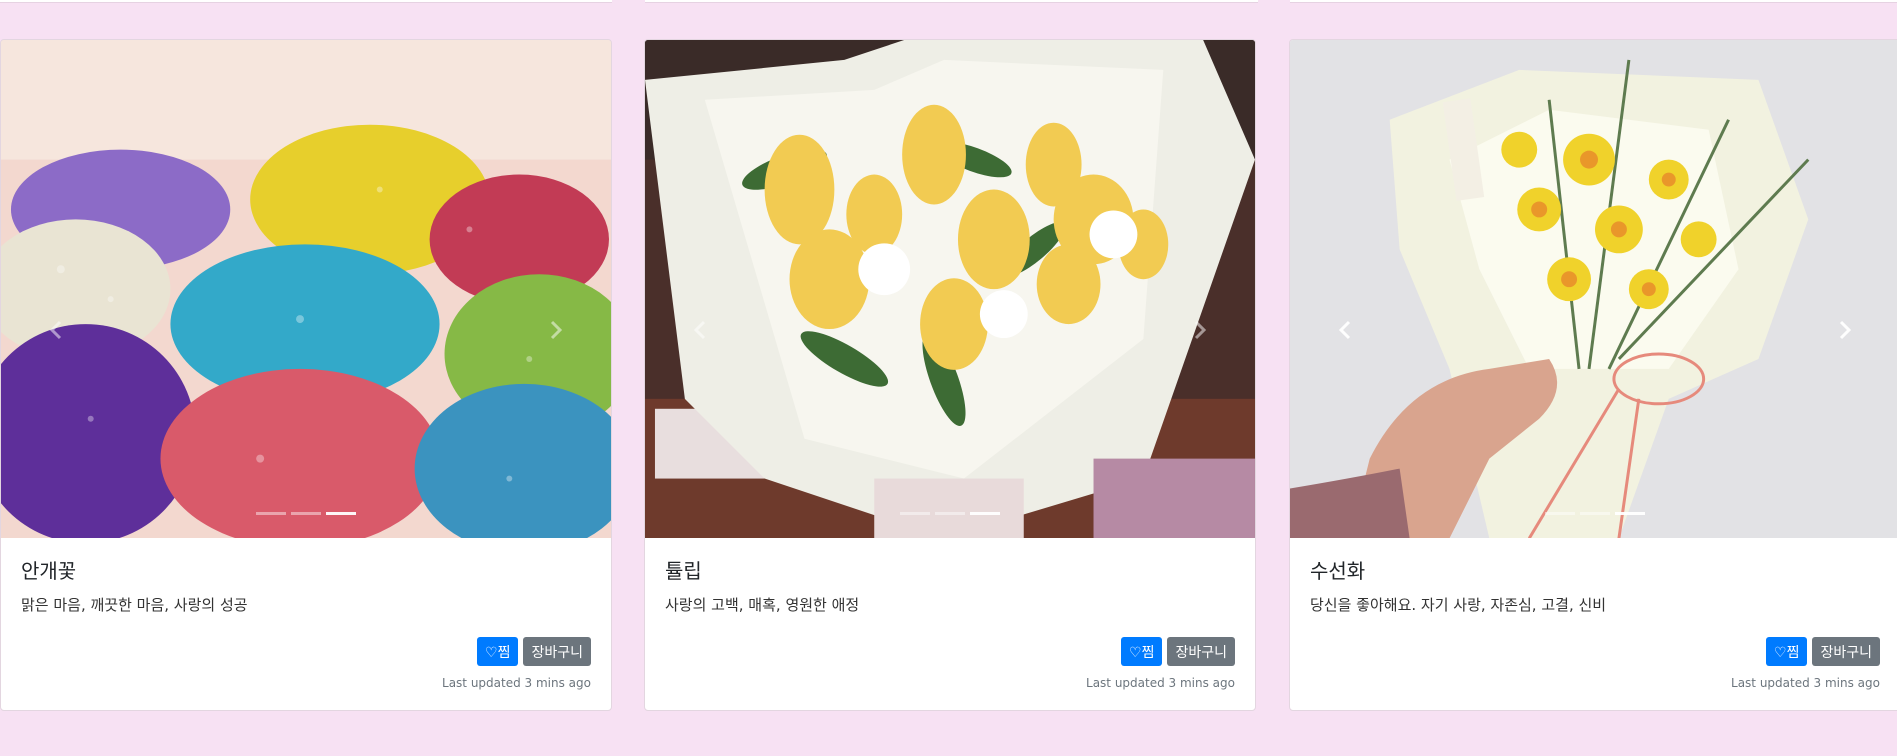  I want to click on card-description: 맑은 마음, 깨끗한 마음, 사랑의 성공, so click(134, 605).